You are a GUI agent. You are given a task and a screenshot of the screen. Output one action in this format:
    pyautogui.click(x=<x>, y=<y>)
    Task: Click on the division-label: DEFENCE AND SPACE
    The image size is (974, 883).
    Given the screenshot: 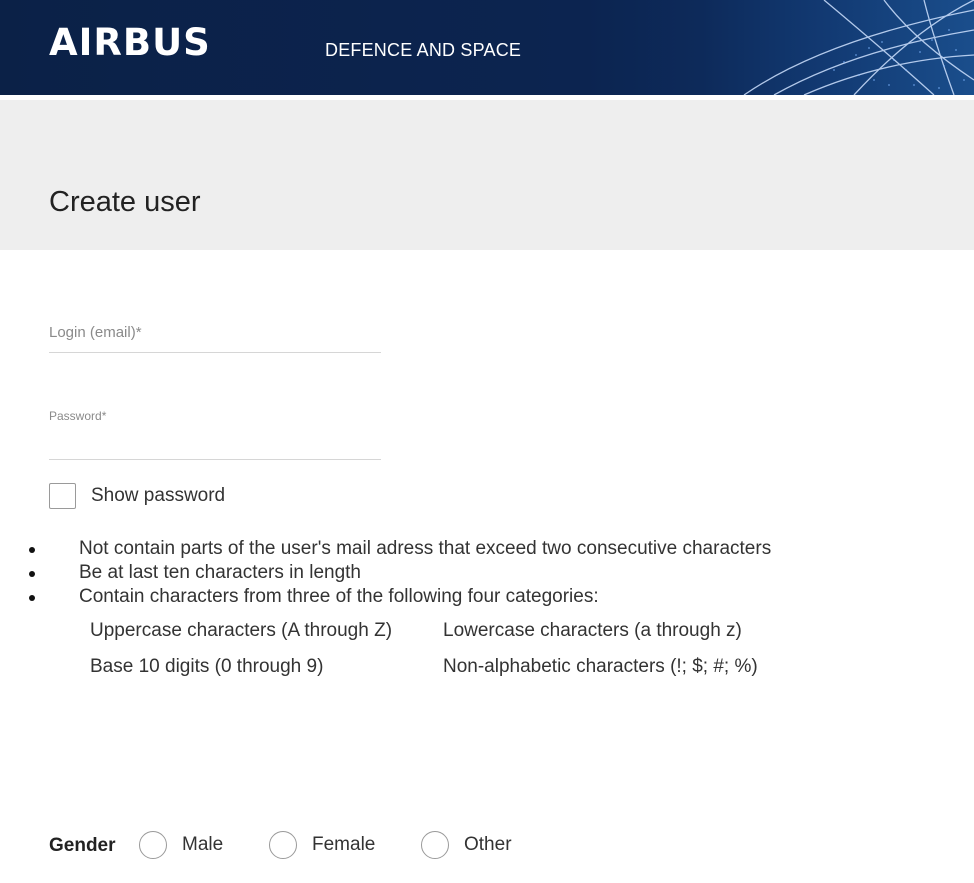 What is the action you would take?
    pyautogui.click(x=423, y=50)
    